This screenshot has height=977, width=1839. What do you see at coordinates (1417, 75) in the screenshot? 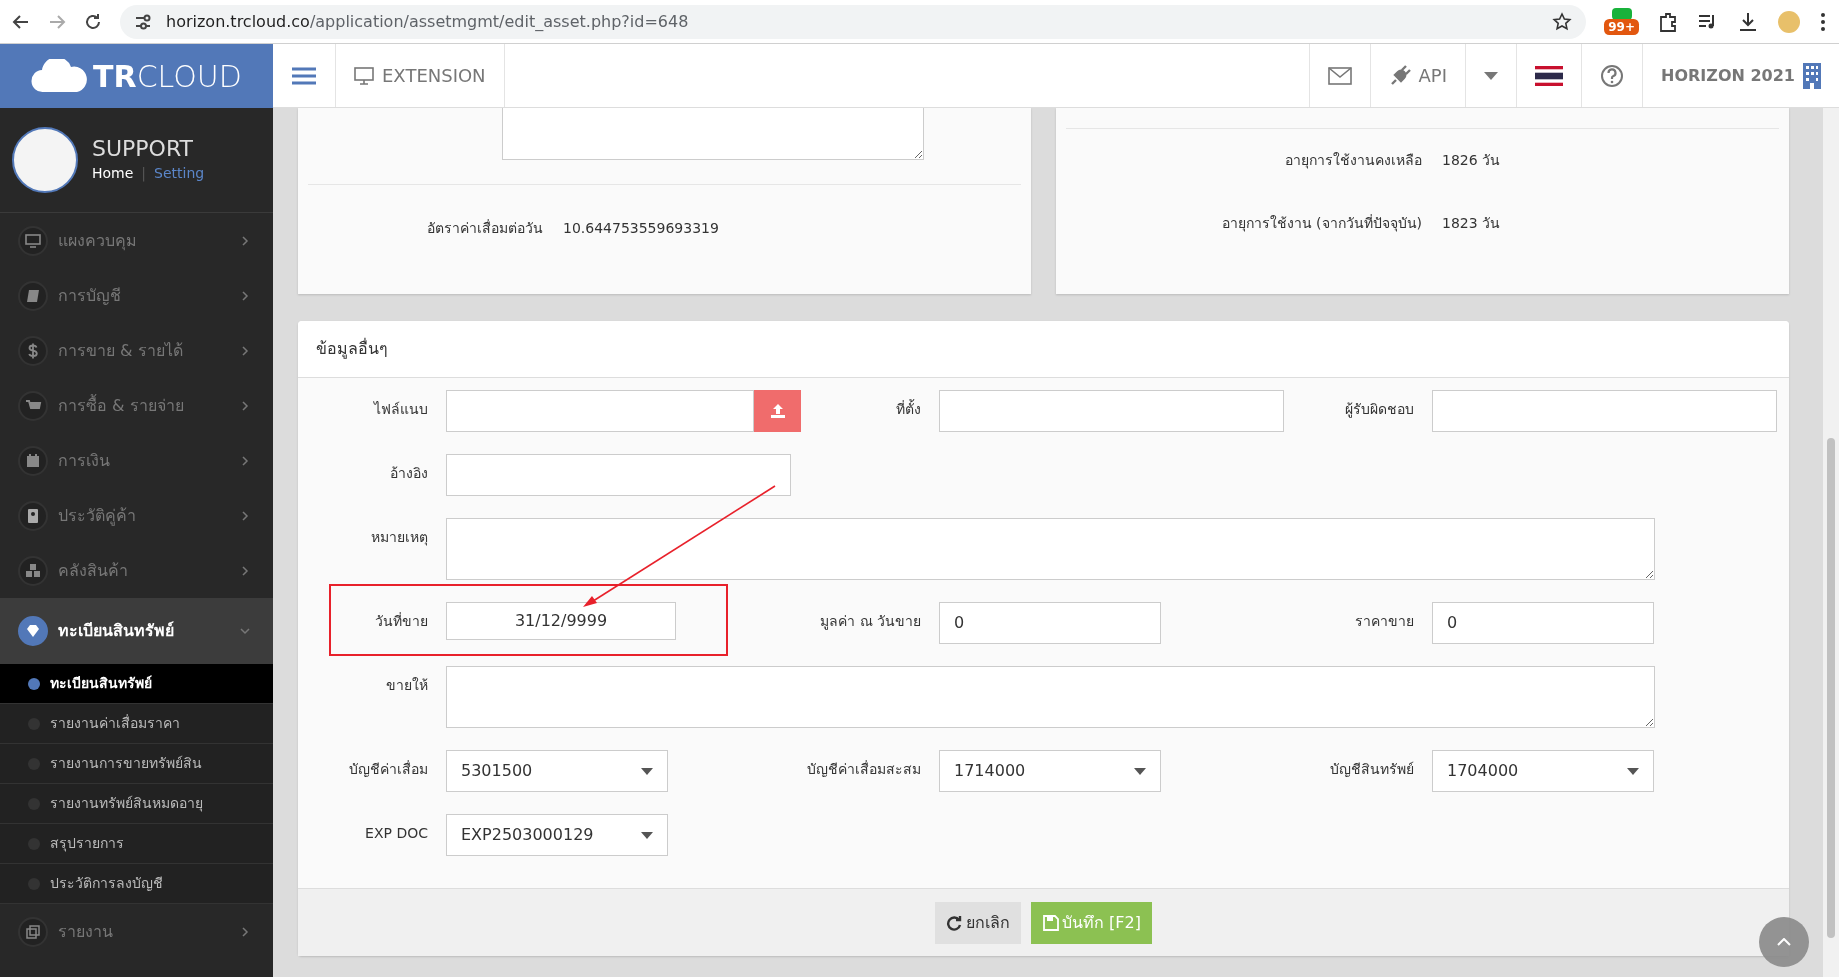
I see `api-button: API` at bounding box center [1417, 75].